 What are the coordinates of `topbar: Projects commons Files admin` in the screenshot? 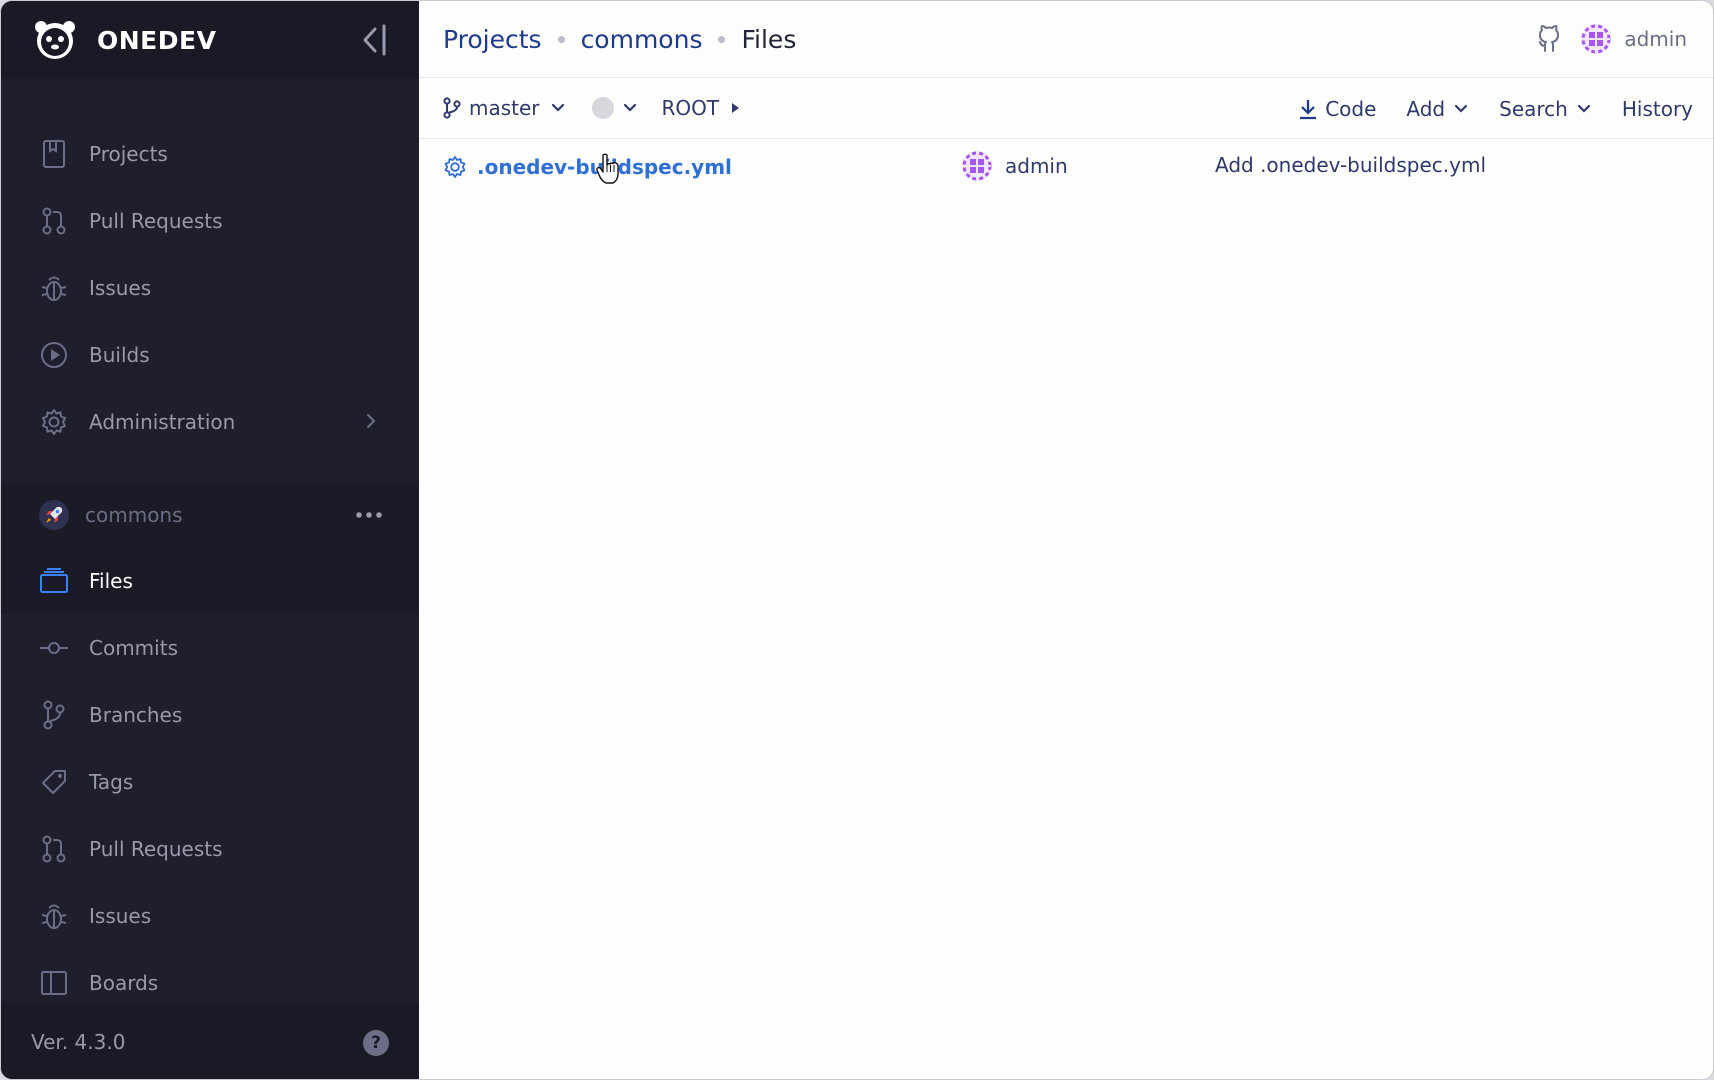 It's located at (1066, 39).